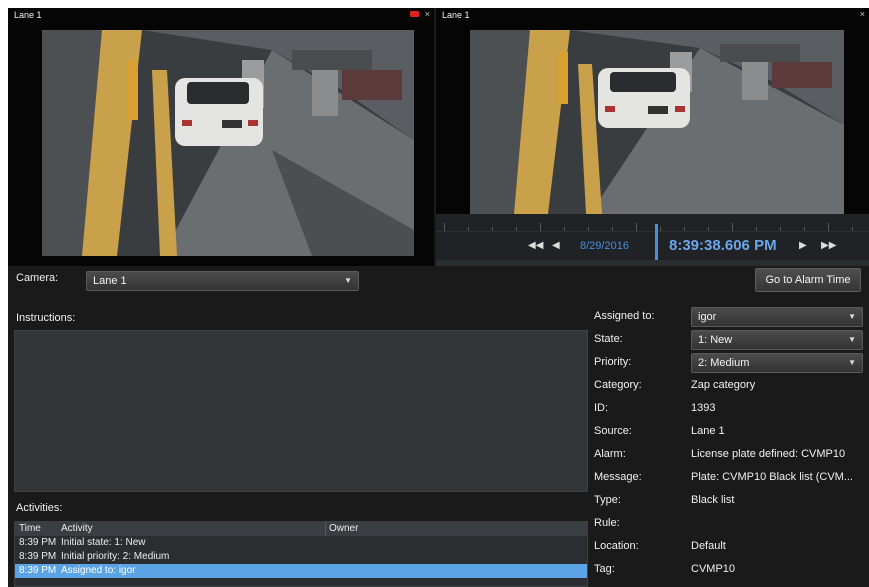 The width and height of the screenshot is (869, 587). I want to click on location-value: Default, so click(708, 546).